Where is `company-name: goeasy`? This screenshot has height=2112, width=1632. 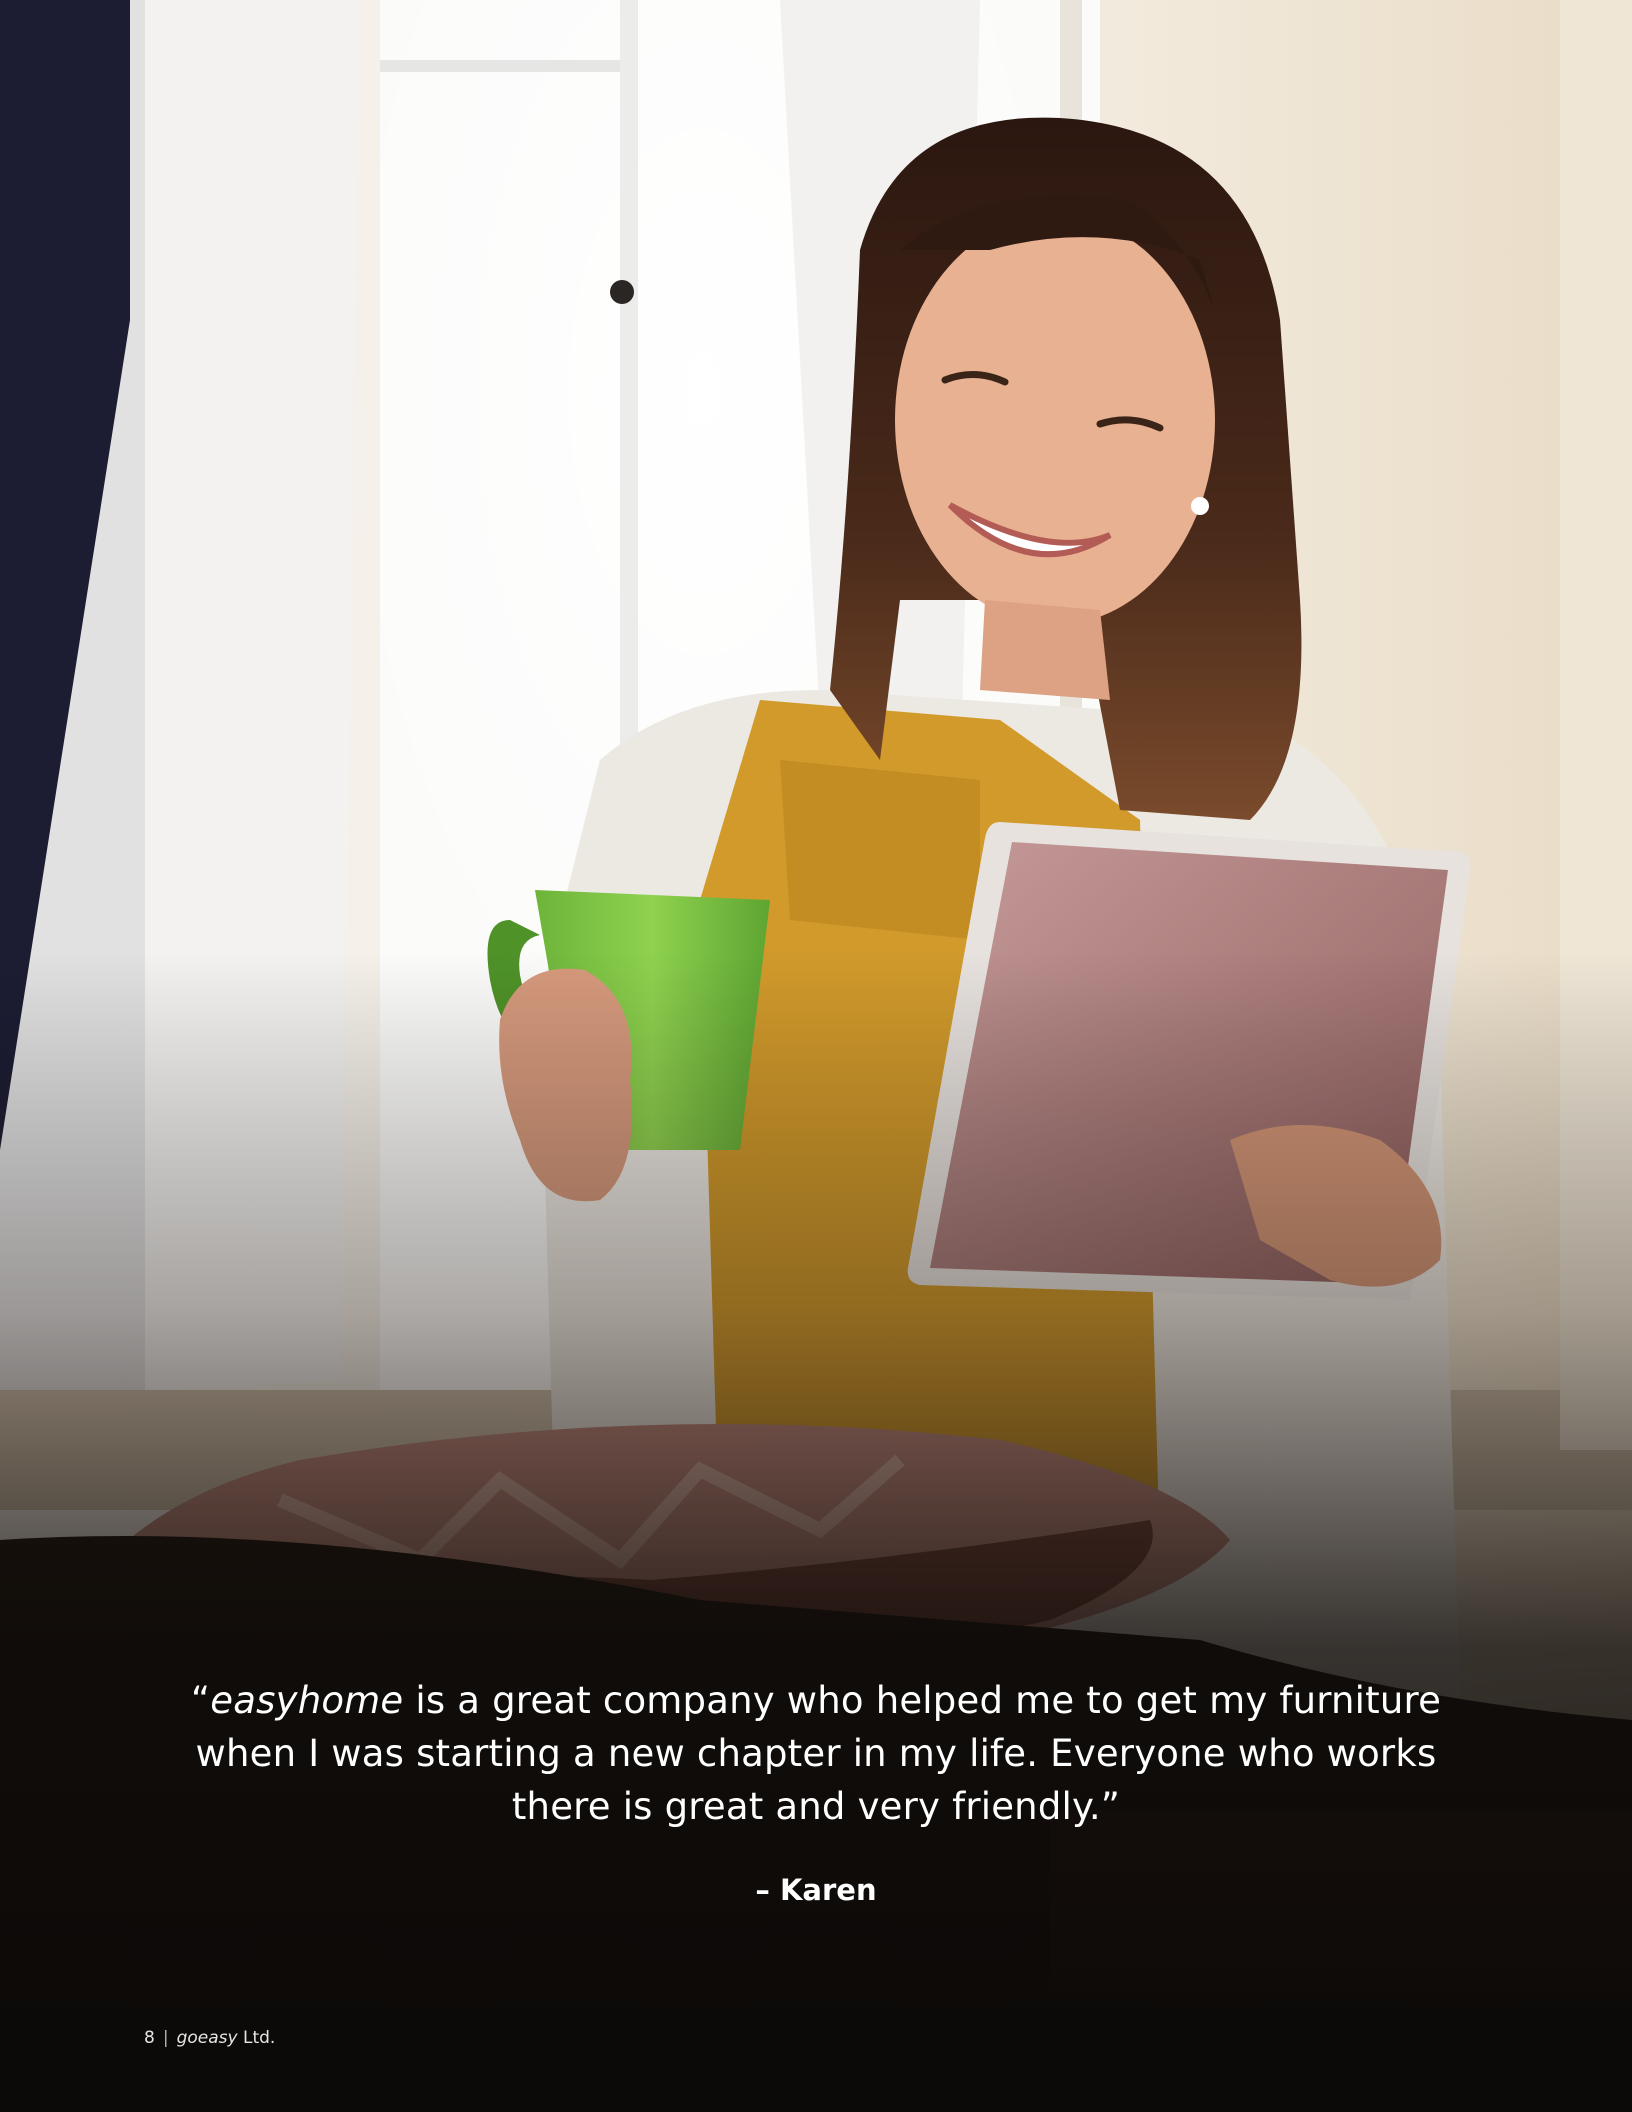 company-name: goeasy is located at coordinates (207, 2038).